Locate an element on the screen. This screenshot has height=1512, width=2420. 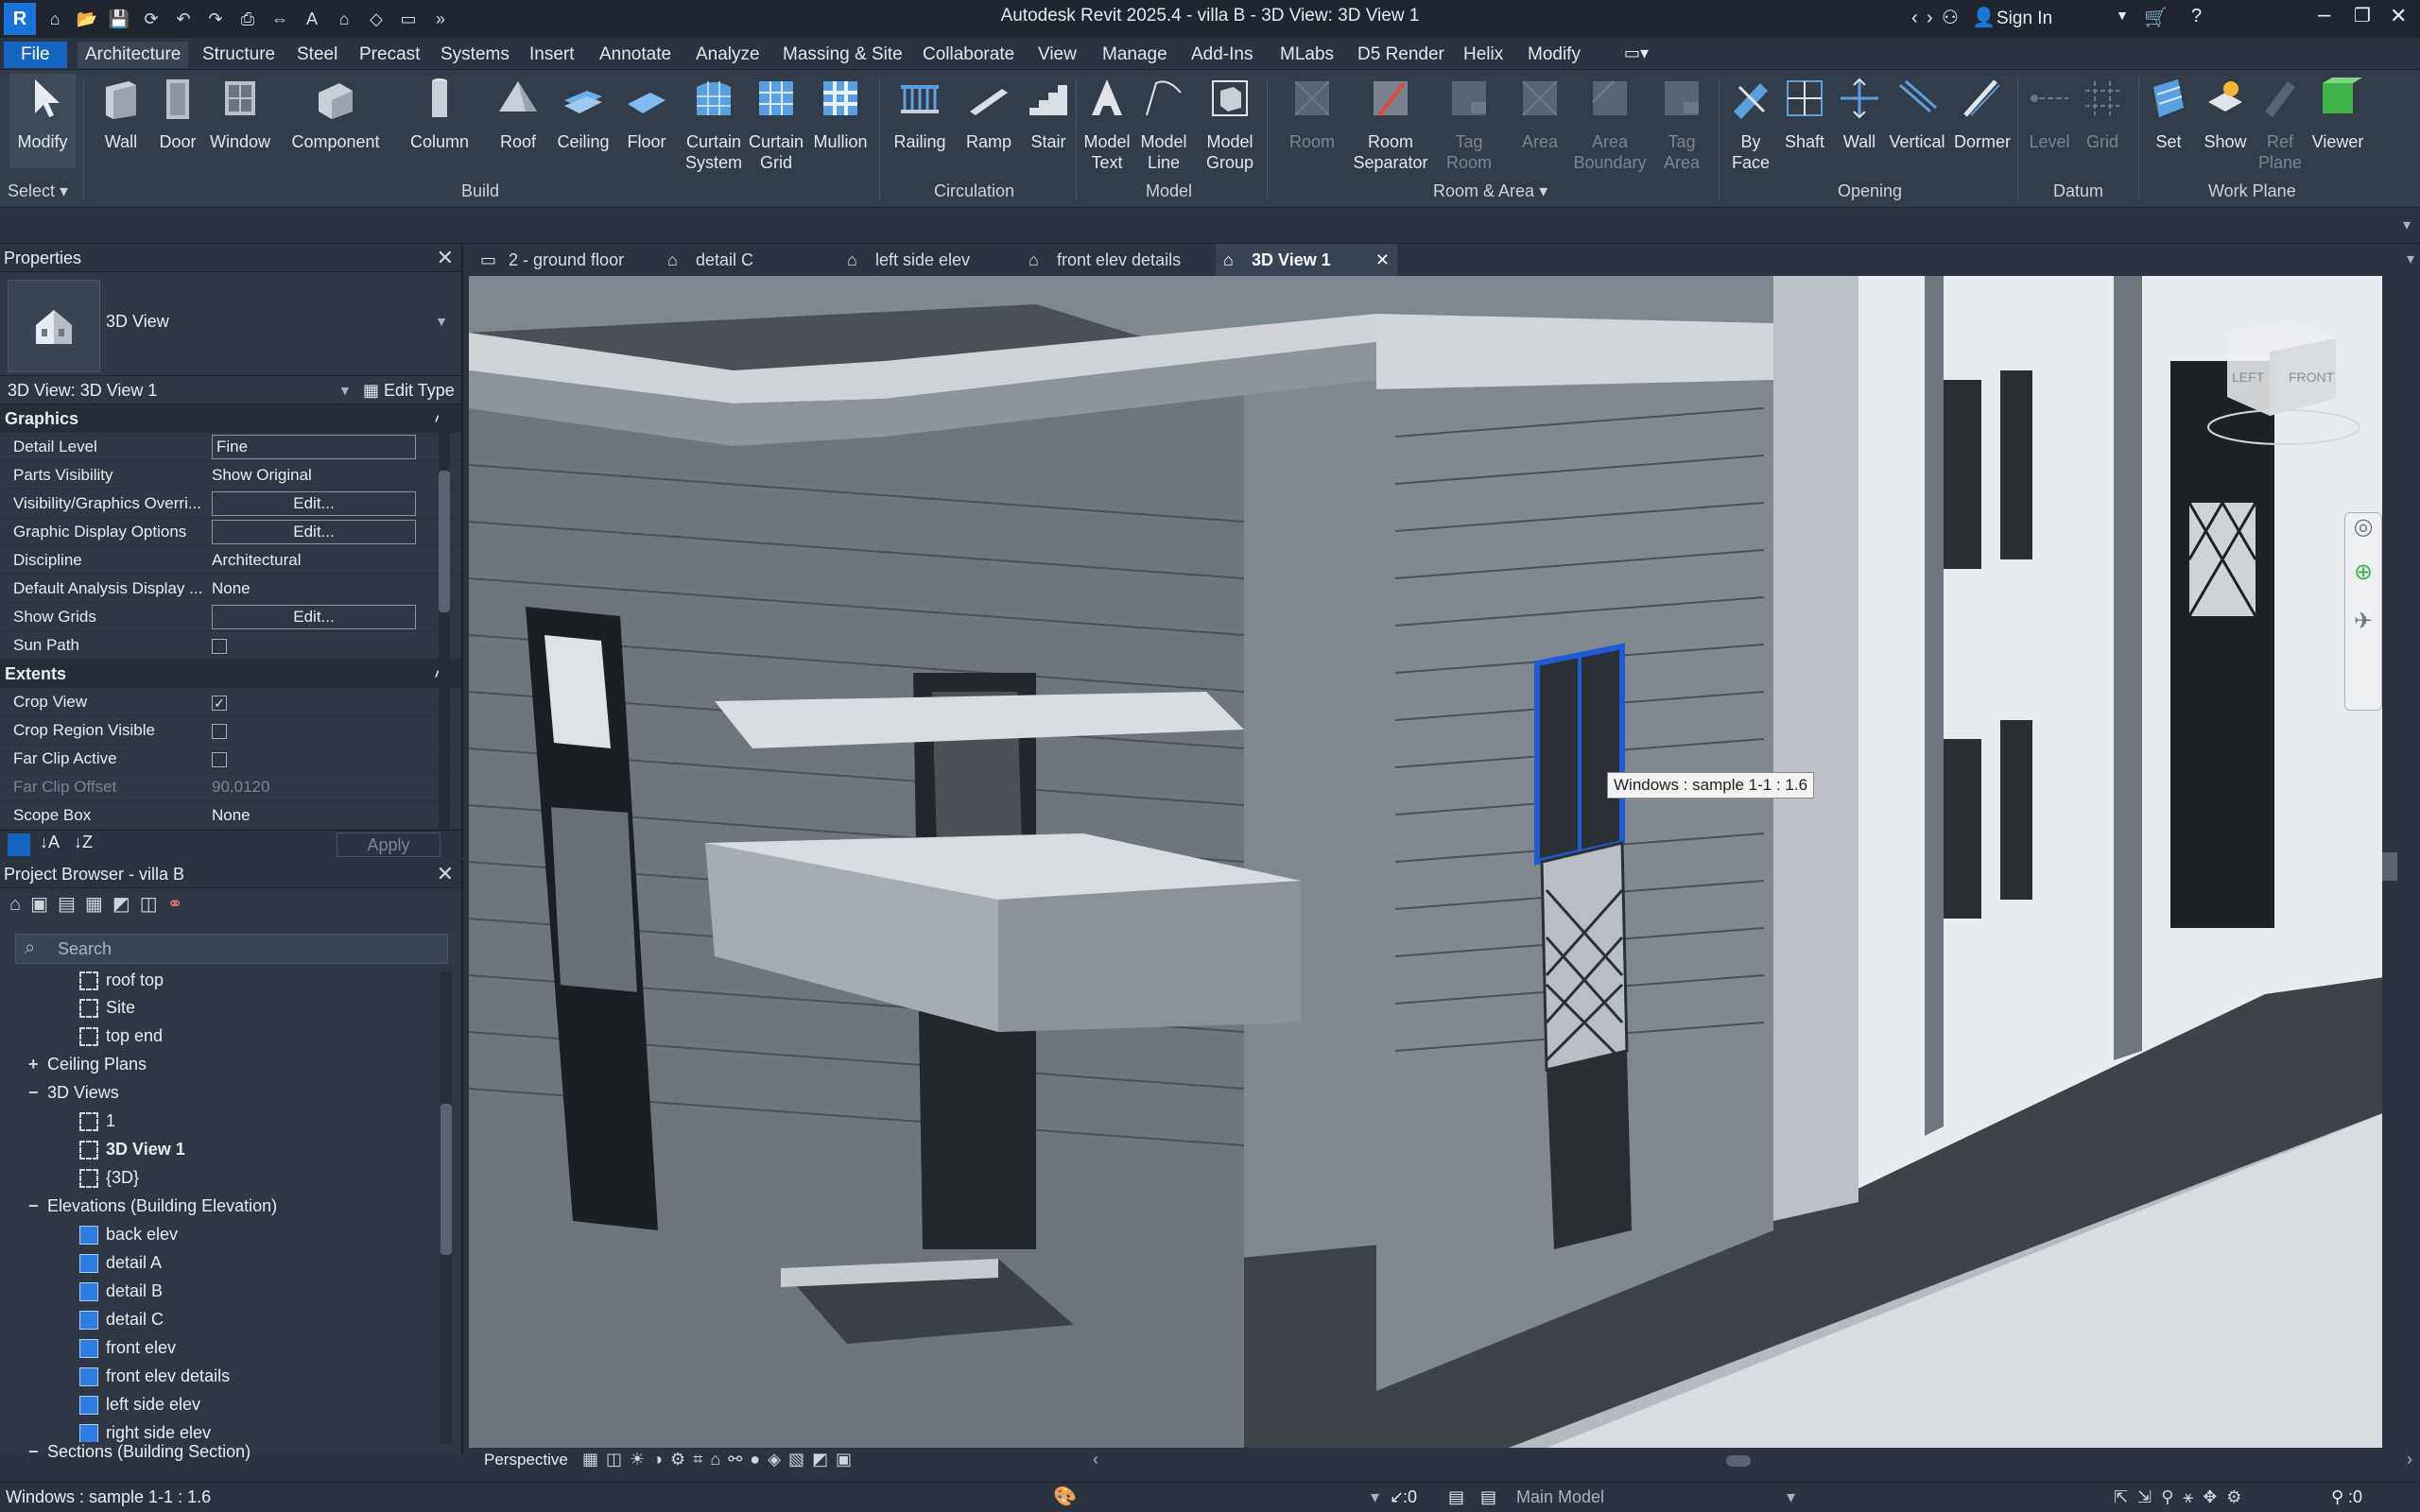
room-button: Room is located at coordinates (1312, 113).